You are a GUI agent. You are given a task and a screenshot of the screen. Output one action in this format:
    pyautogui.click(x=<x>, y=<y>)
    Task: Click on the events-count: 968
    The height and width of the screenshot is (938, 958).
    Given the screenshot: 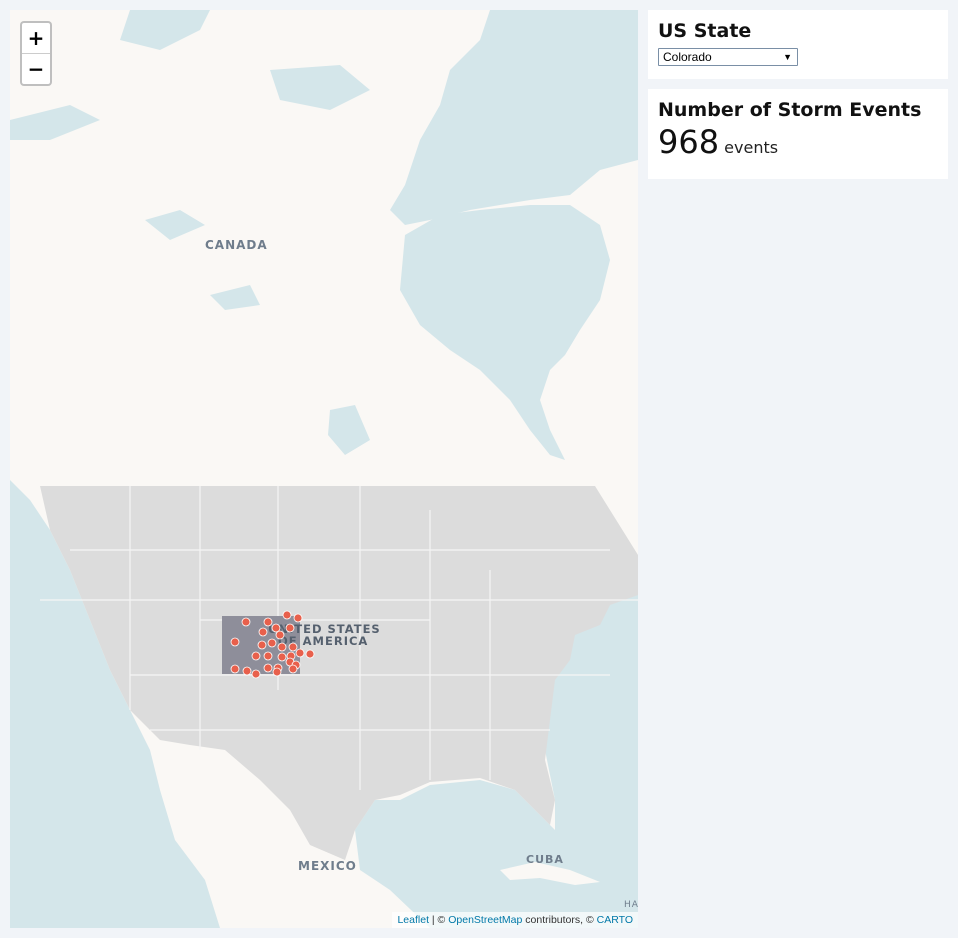 What is the action you would take?
    pyautogui.click(x=689, y=142)
    